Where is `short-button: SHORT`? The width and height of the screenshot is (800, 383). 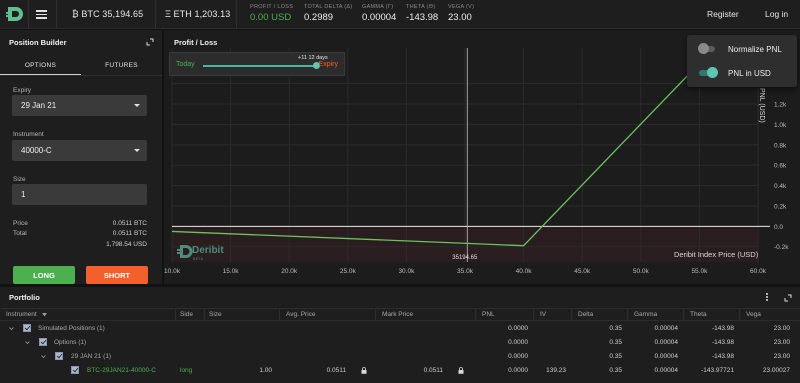
short-button: SHORT is located at coordinates (117, 275).